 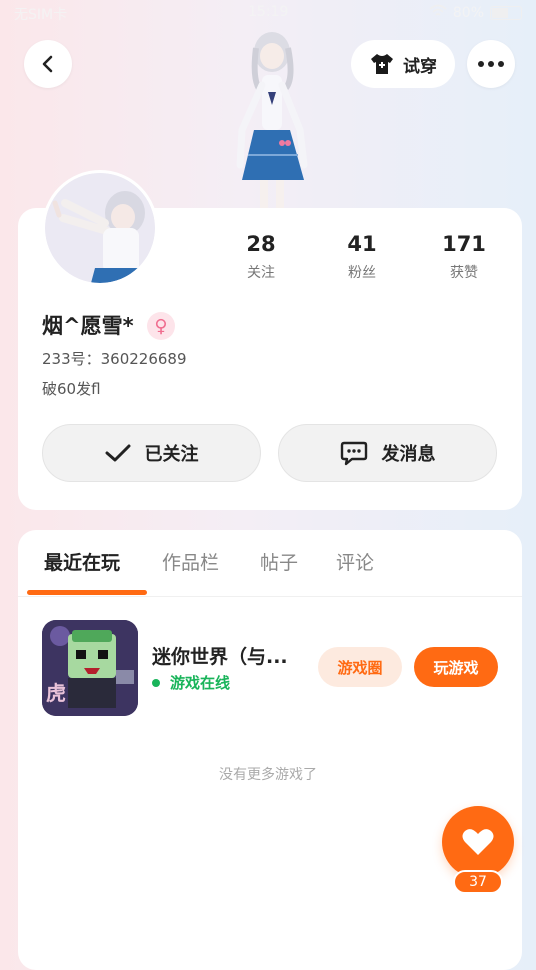 I want to click on game-circle-button: 游戏圈, so click(x=360, y=667).